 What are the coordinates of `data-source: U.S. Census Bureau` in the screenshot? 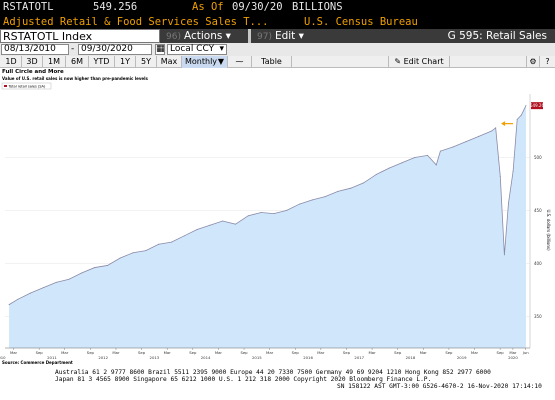 It's located at (361, 22).